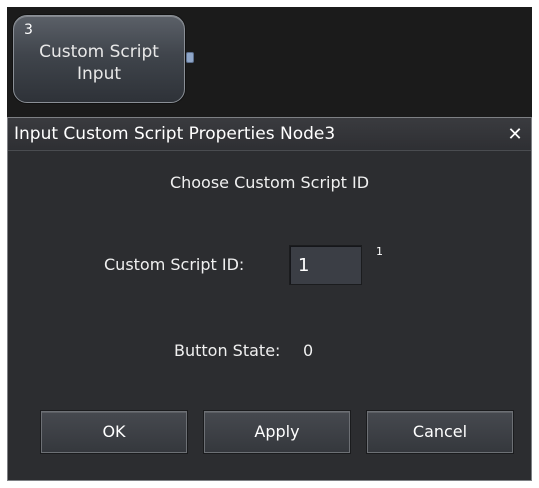 This screenshot has height=488, width=539. Describe the element at coordinates (99, 63) in the screenshot. I see `node-title: Custom Script Input` at that location.